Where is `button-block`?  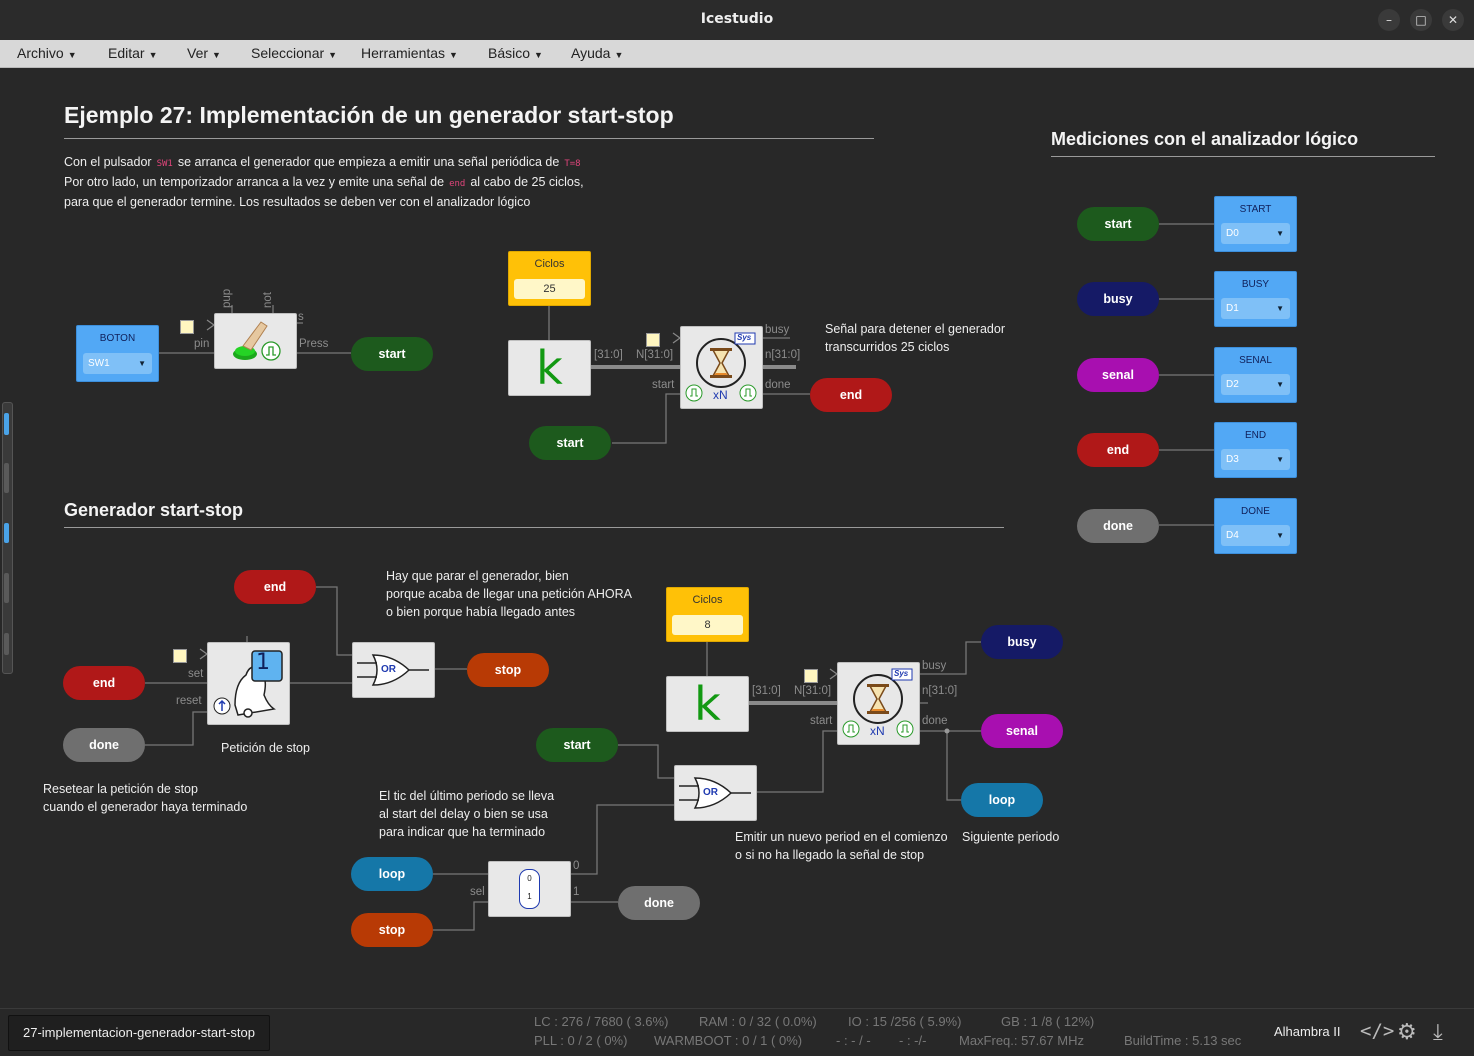
button-block is located at coordinates (255, 341).